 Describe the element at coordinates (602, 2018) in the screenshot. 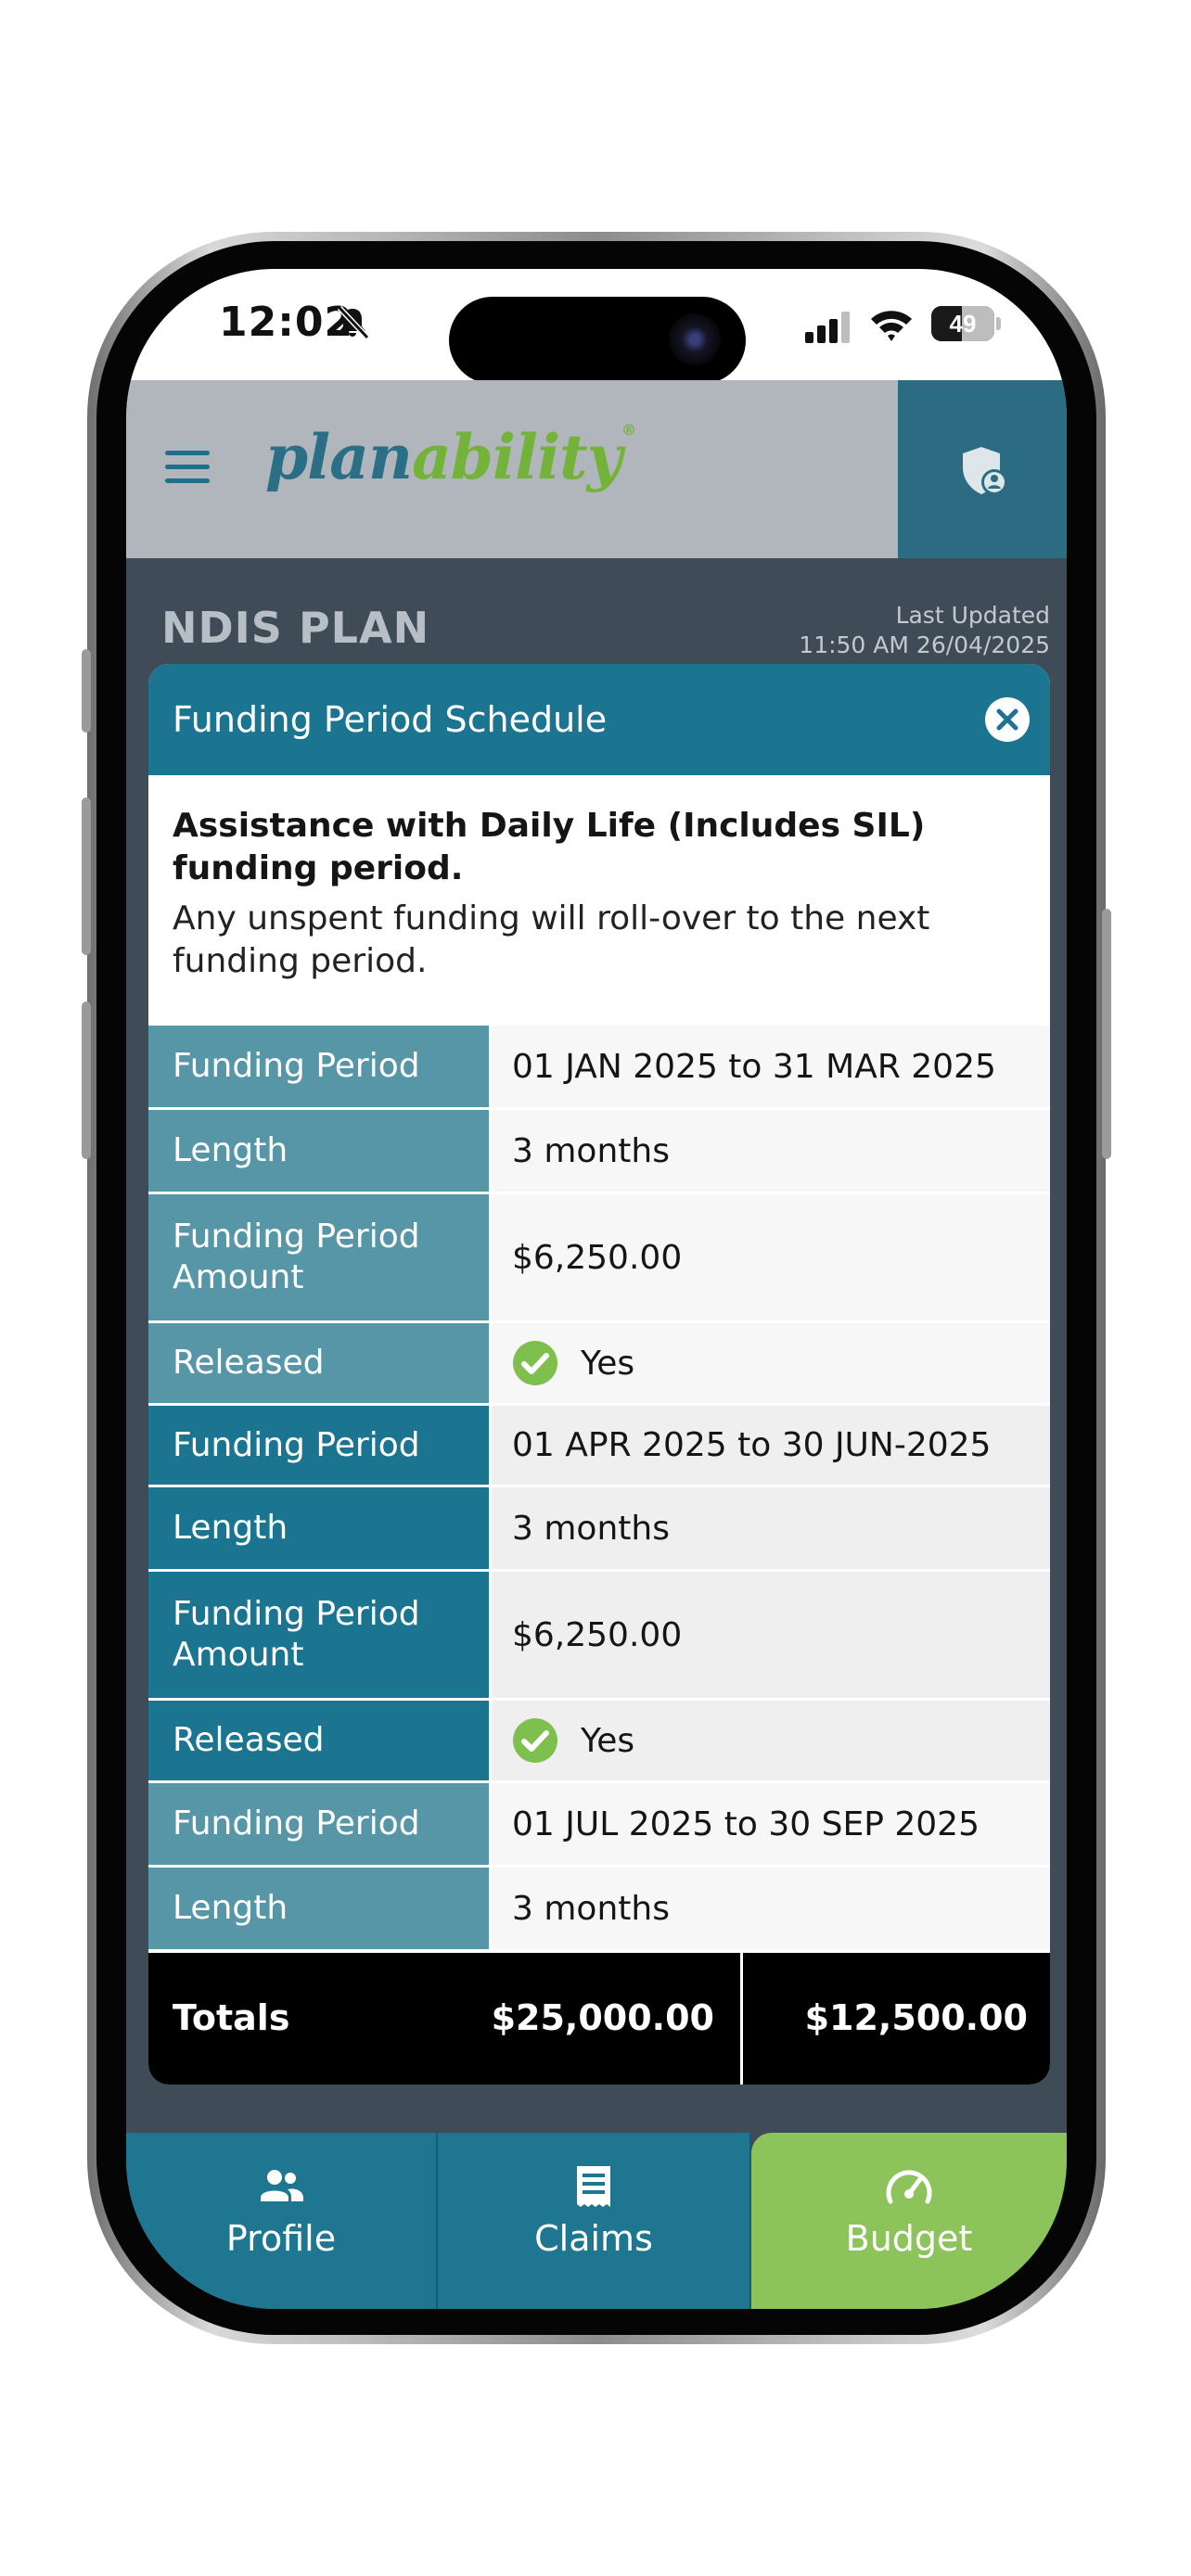

I see `totals-amount: $25,000.00` at that location.